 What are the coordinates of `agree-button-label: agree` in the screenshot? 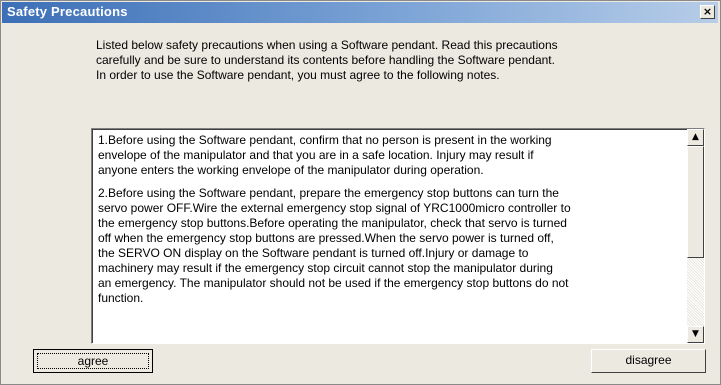 It's located at (93, 361).